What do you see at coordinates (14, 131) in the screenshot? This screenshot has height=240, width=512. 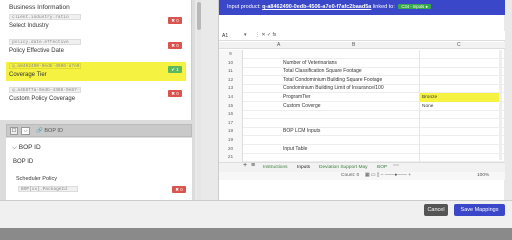 I see `checkbox-icon: ☐` at bounding box center [14, 131].